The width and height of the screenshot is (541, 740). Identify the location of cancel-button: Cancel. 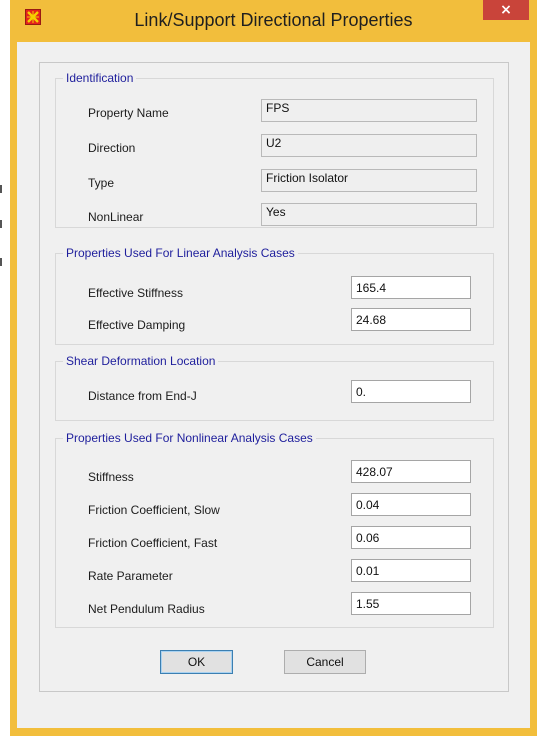
(325, 662).